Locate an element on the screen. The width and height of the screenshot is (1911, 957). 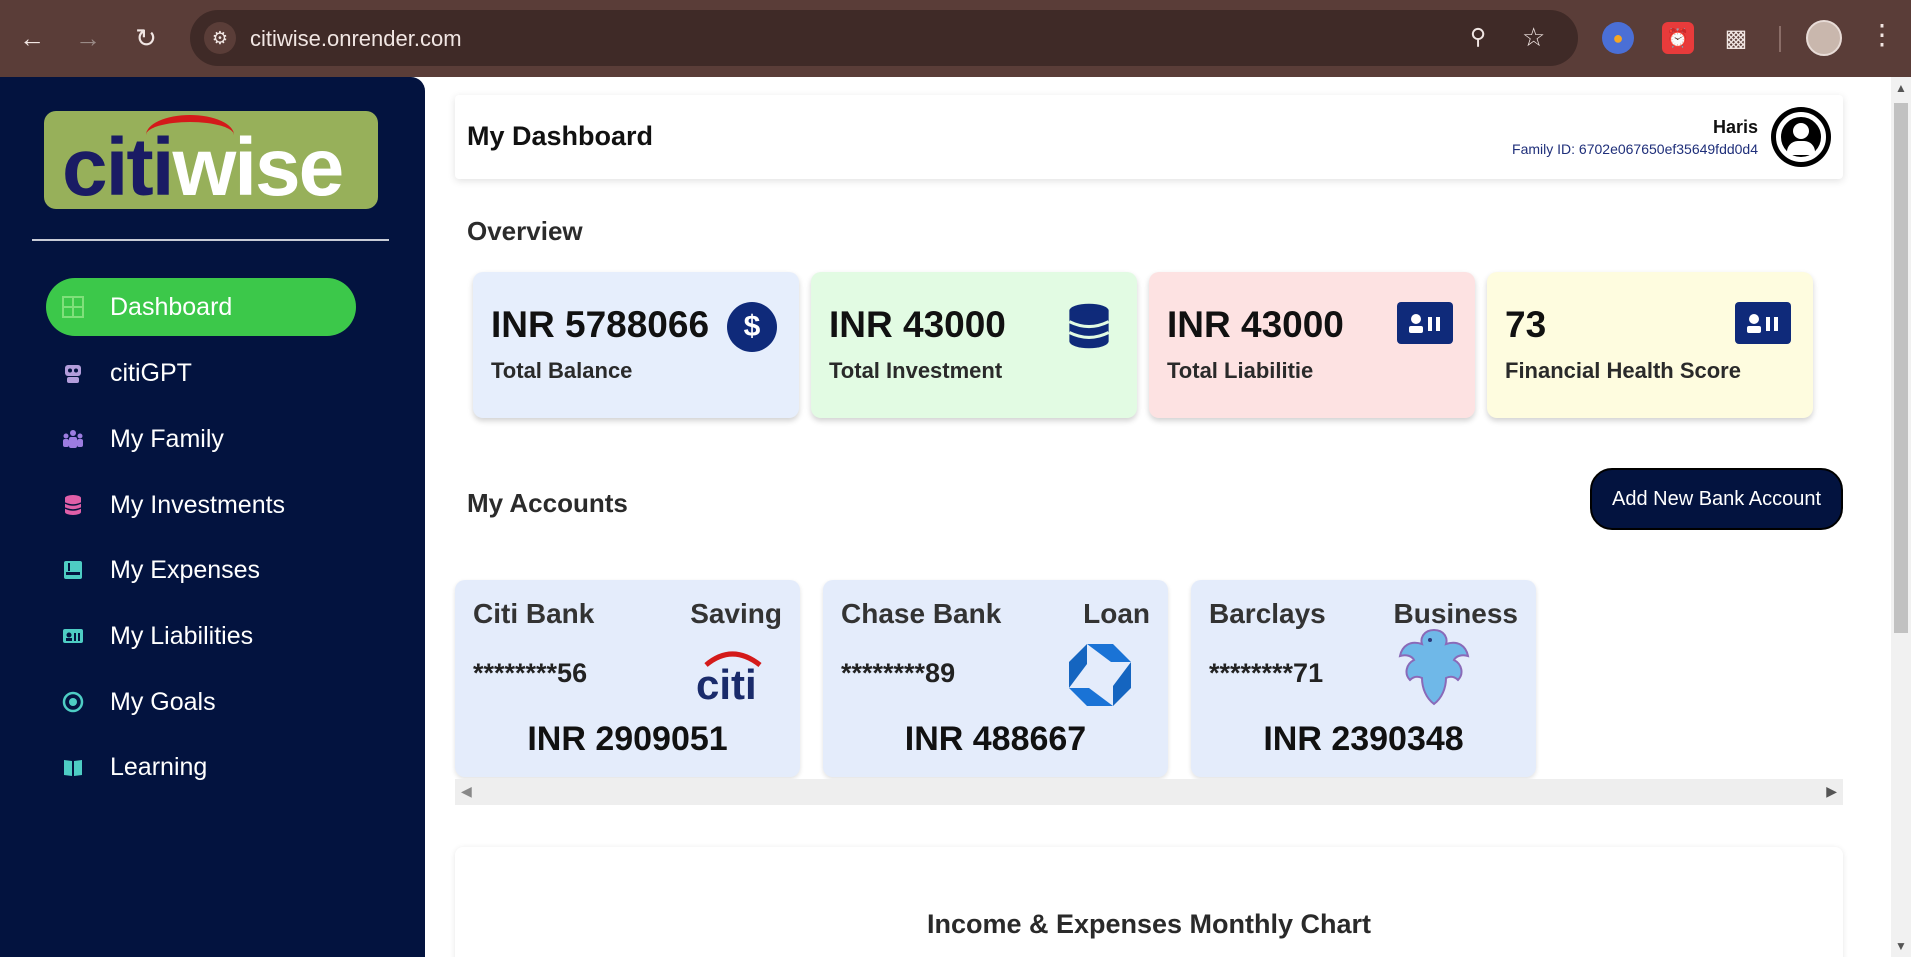
chase-logo-icon is located at coordinates (1100, 675).